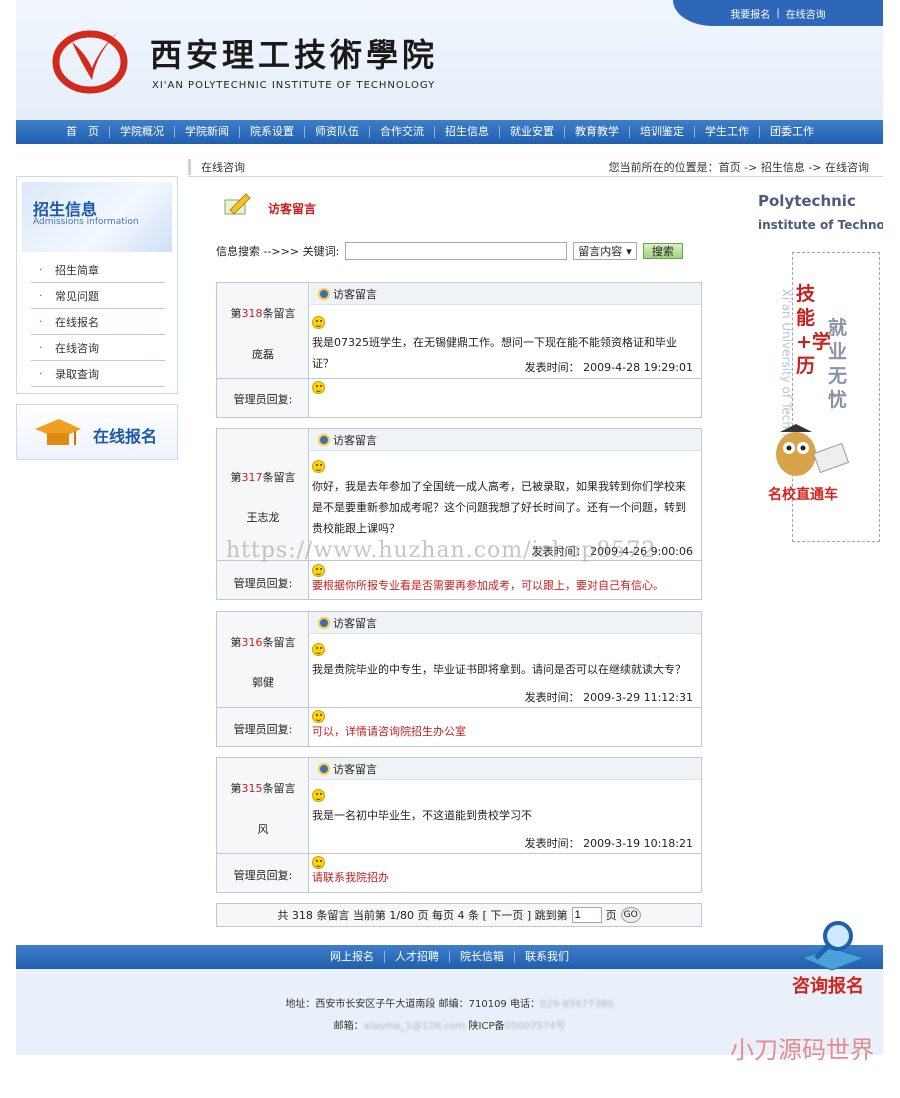 The height and width of the screenshot is (1098, 900). What do you see at coordinates (86, 222) in the screenshot?
I see `sidebar-subtitle: Admissions information` at bounding box center [86, 222].